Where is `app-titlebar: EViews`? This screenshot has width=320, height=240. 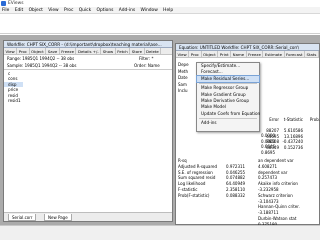 app-titlebar: EViews is located at coordinates (160, 3).